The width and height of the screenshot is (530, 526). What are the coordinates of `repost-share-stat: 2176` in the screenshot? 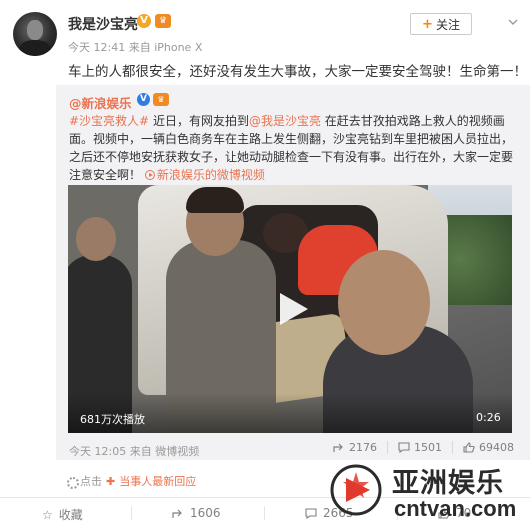 It's located at (355, 447).